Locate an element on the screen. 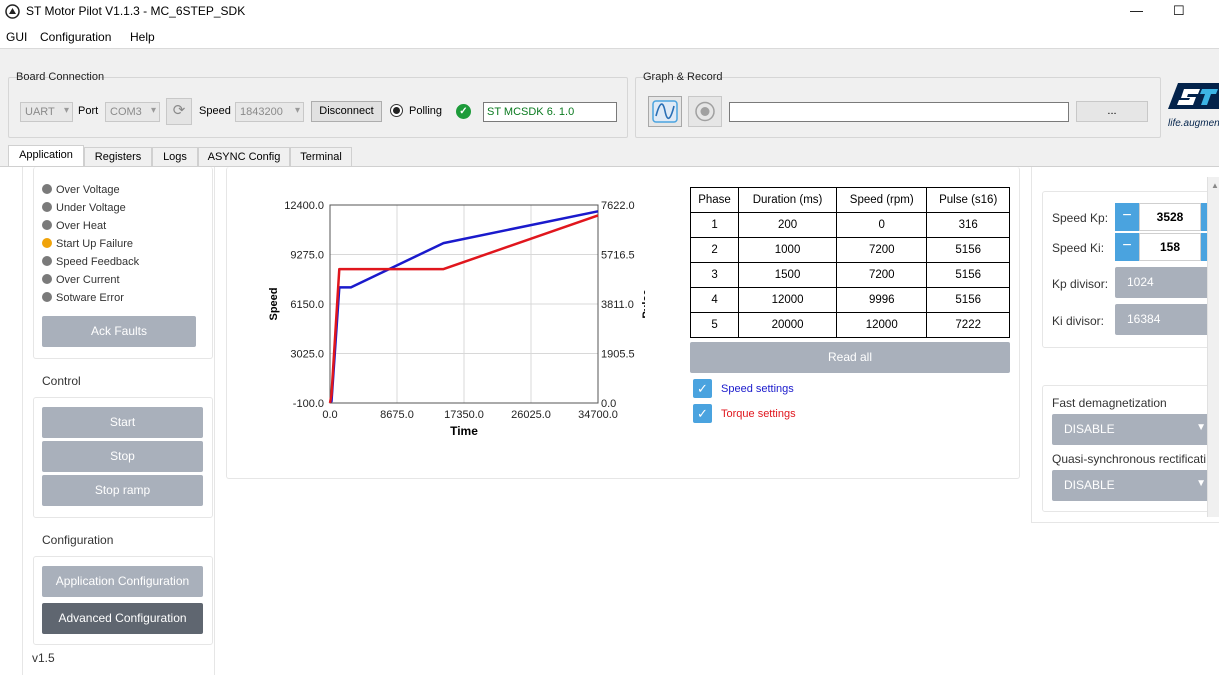  speed-kp-input: 3528 is located at coordinates (1170, 217).